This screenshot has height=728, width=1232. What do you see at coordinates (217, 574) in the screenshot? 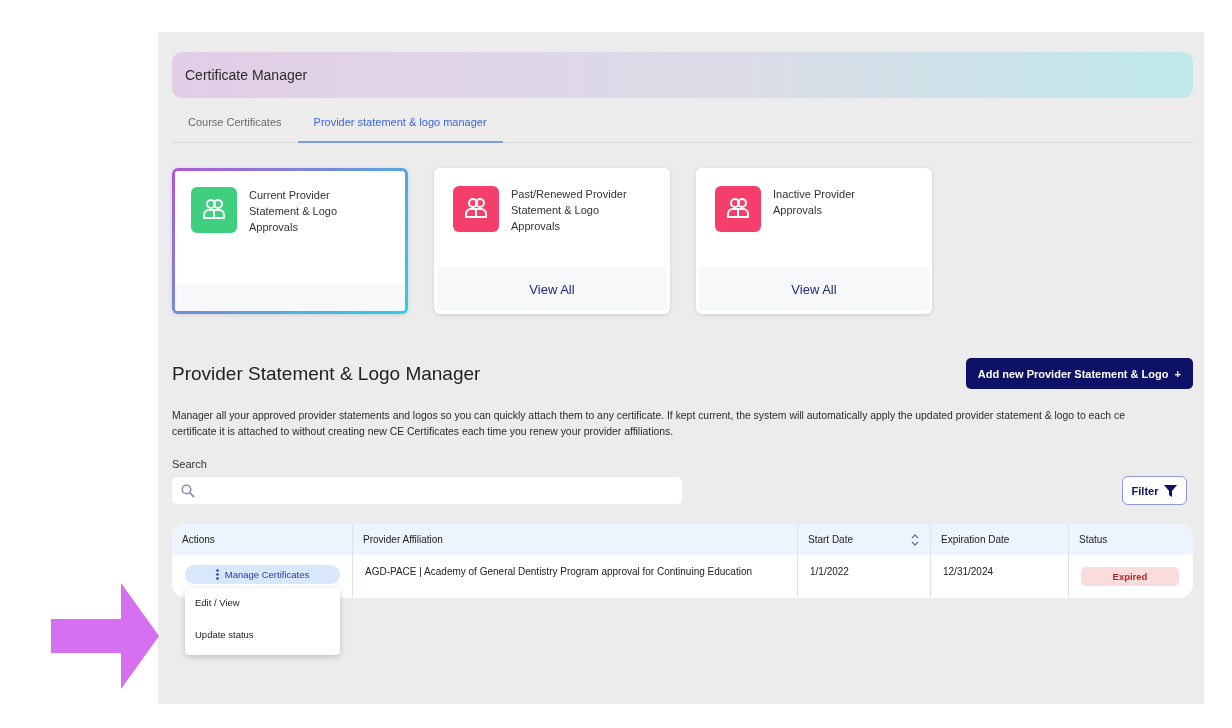
I see `more-icon` at bounding box center [217, 574].